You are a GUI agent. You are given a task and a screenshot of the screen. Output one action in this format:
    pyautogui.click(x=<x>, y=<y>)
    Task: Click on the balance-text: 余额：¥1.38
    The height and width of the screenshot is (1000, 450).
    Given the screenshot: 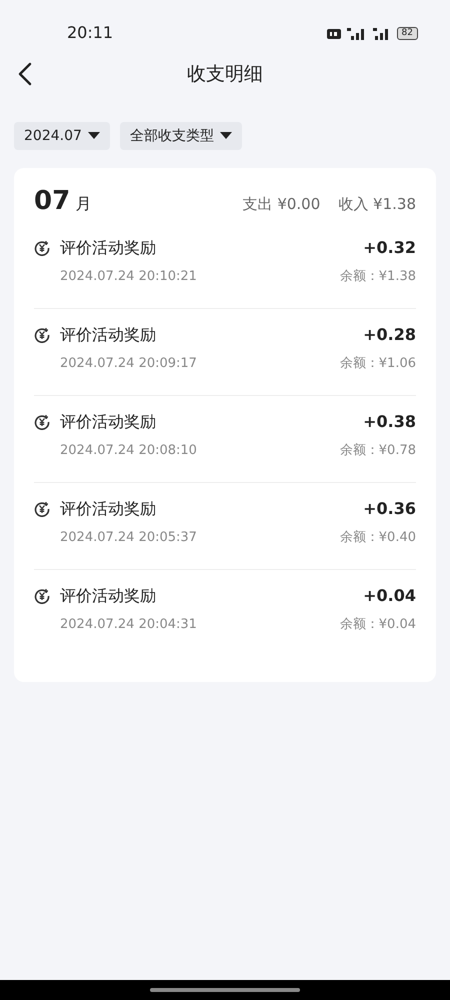 What is the action you would take?
    pyautogui.click(x=378, y=276)
    